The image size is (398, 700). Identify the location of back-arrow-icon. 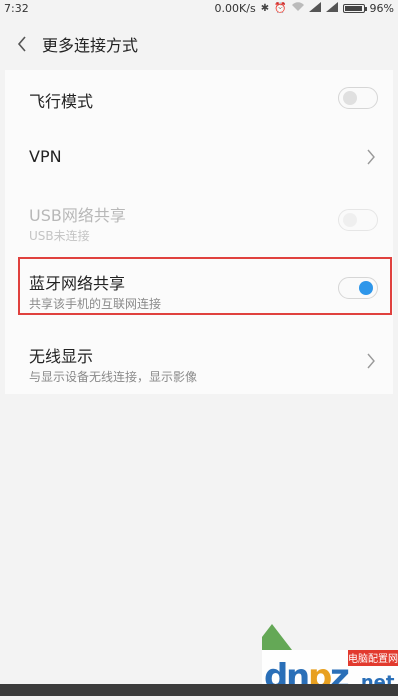
(22, 44).